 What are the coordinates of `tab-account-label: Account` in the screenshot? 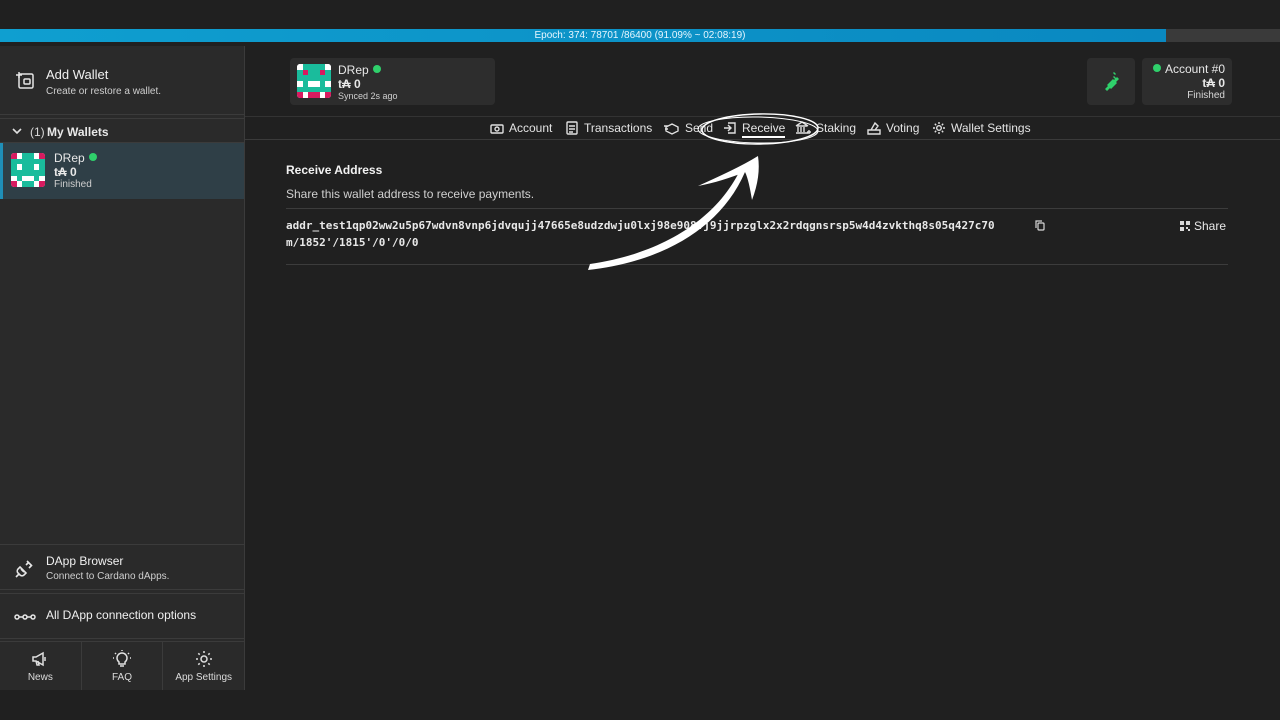 It's located at (531, 128).